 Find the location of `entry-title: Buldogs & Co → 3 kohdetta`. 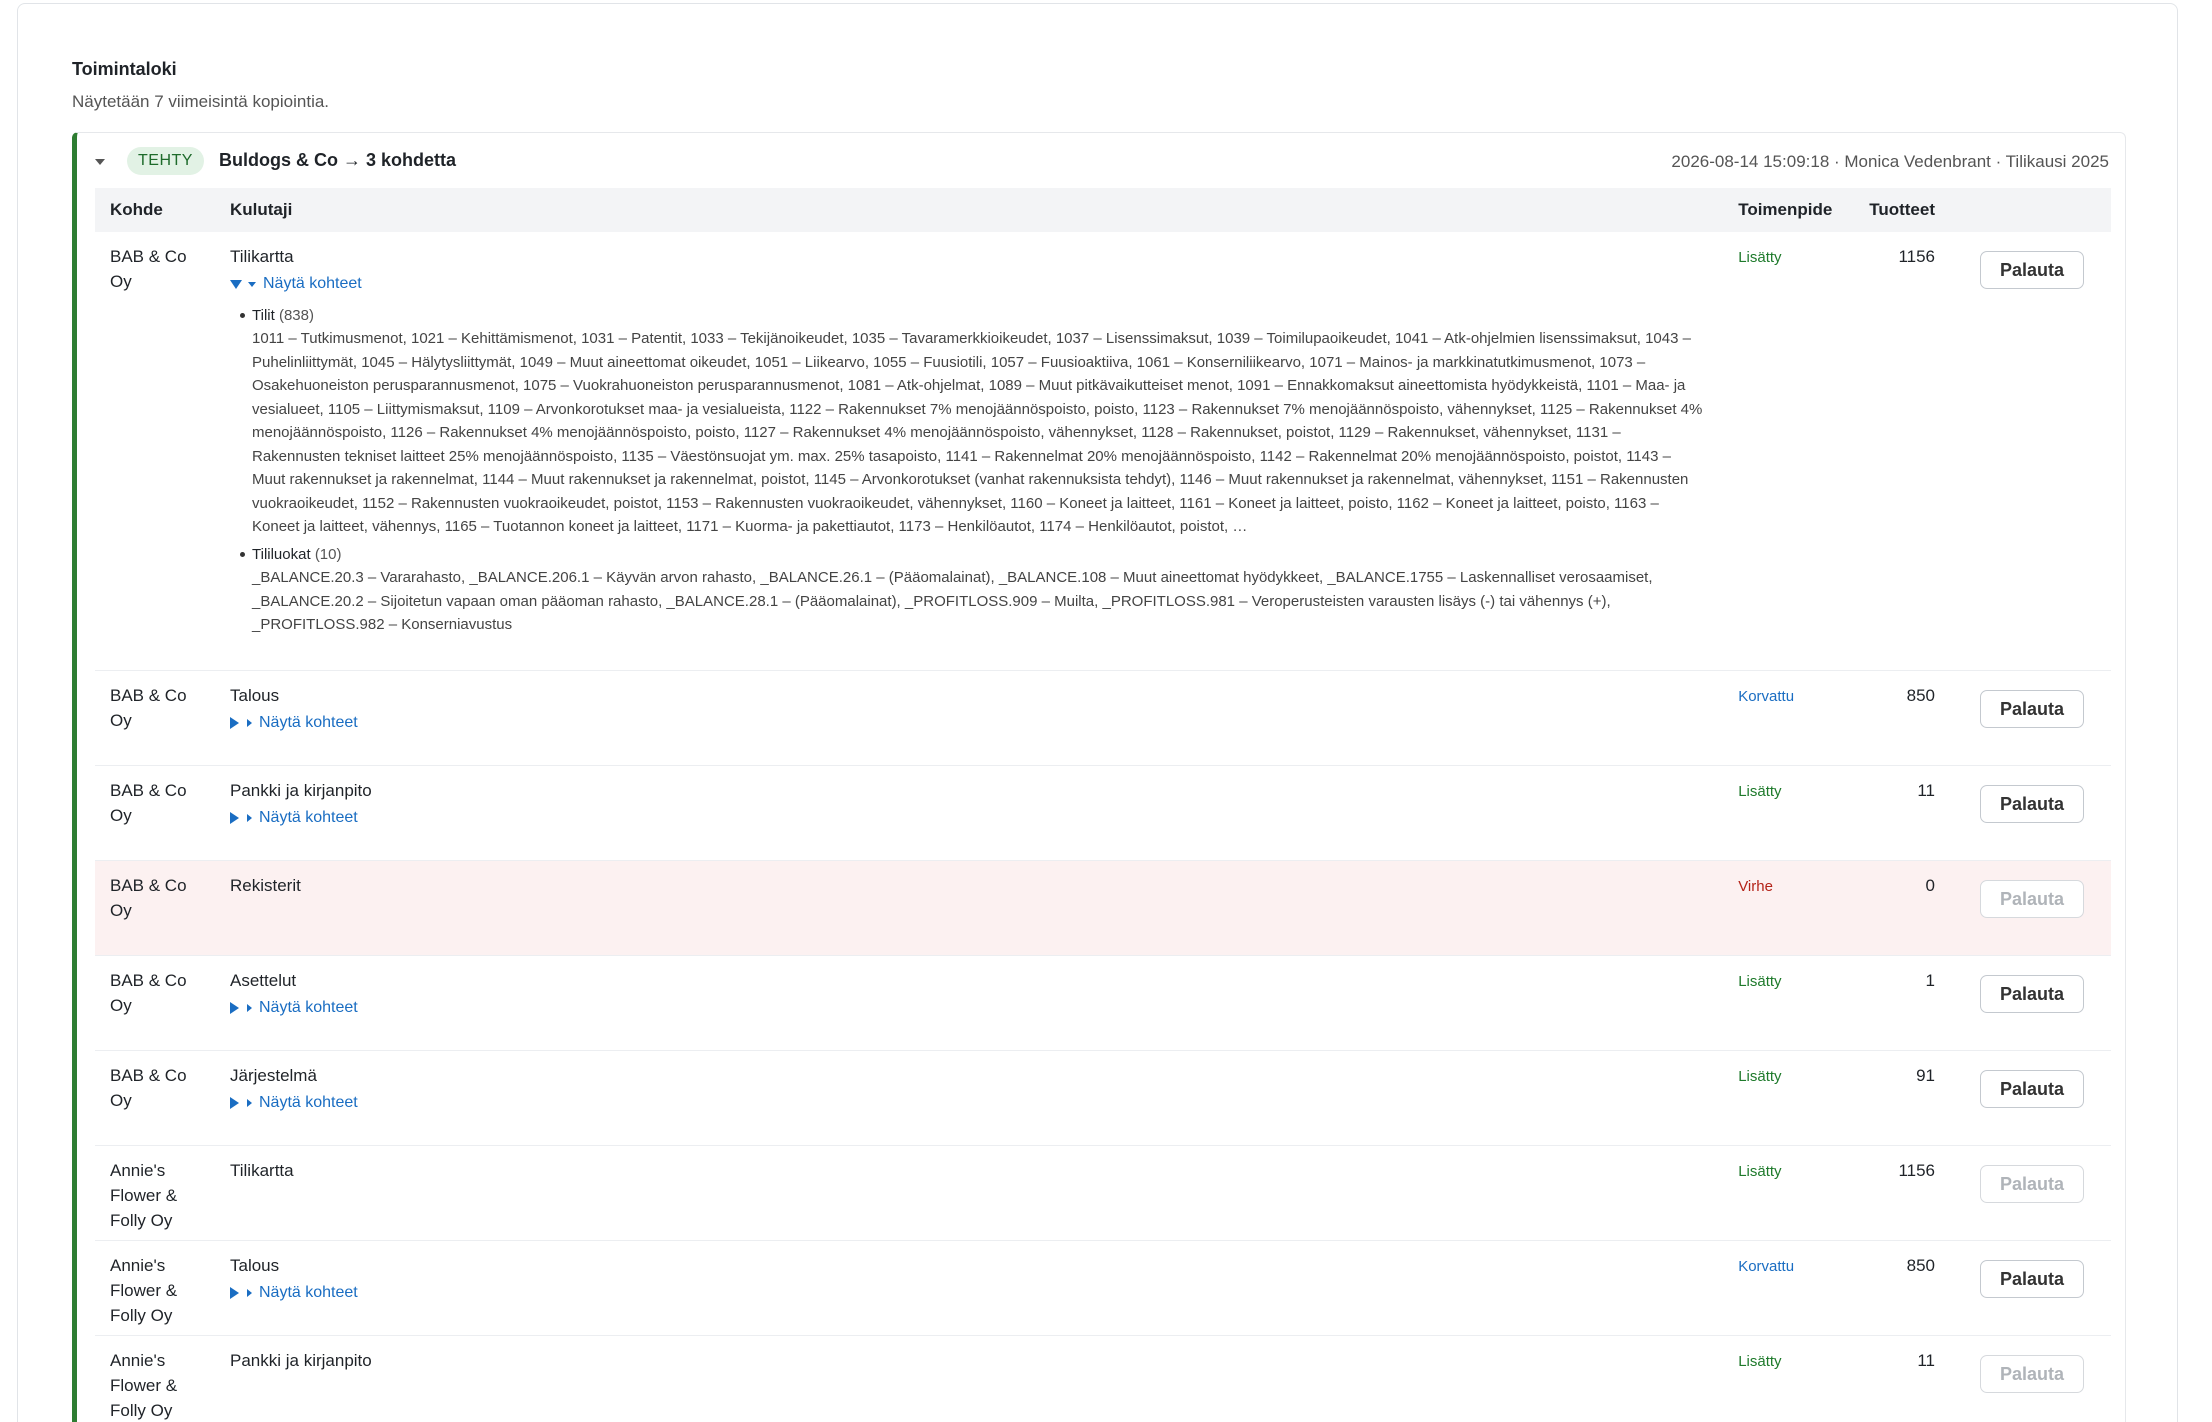

entry-title: Buldogs & Co → 3 kohdetta is located at coordinates (338, 160).